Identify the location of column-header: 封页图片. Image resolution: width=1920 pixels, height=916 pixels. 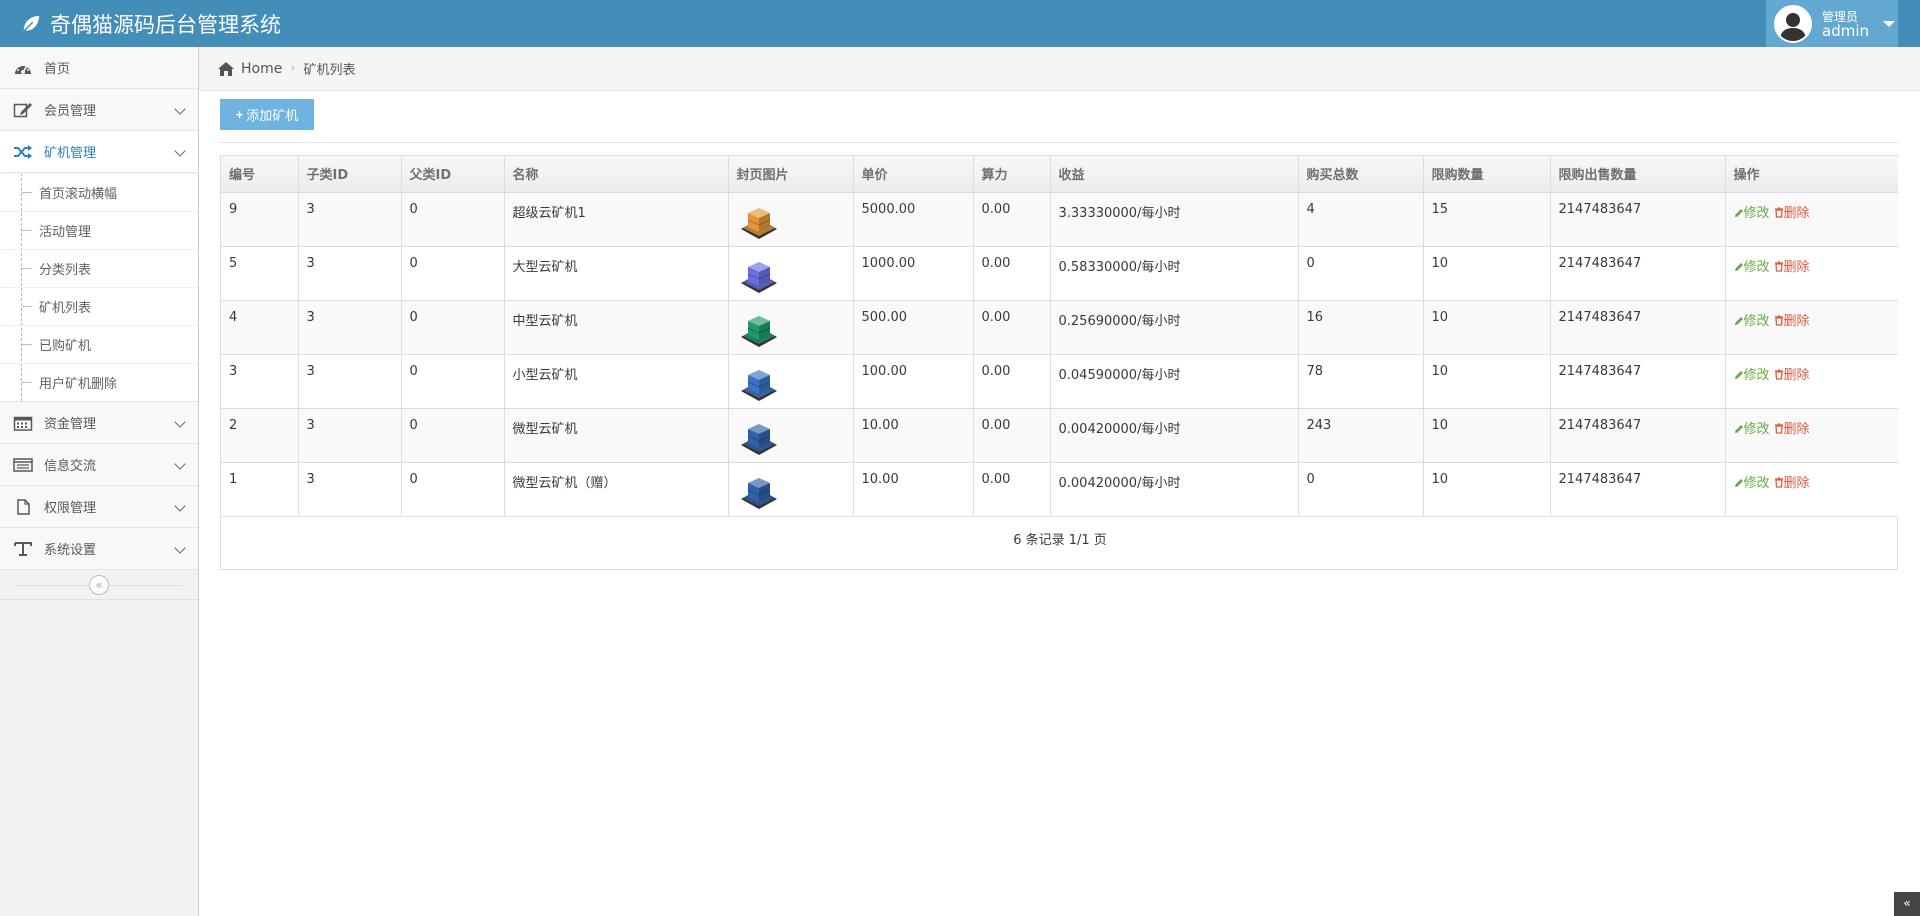
(791, 174).